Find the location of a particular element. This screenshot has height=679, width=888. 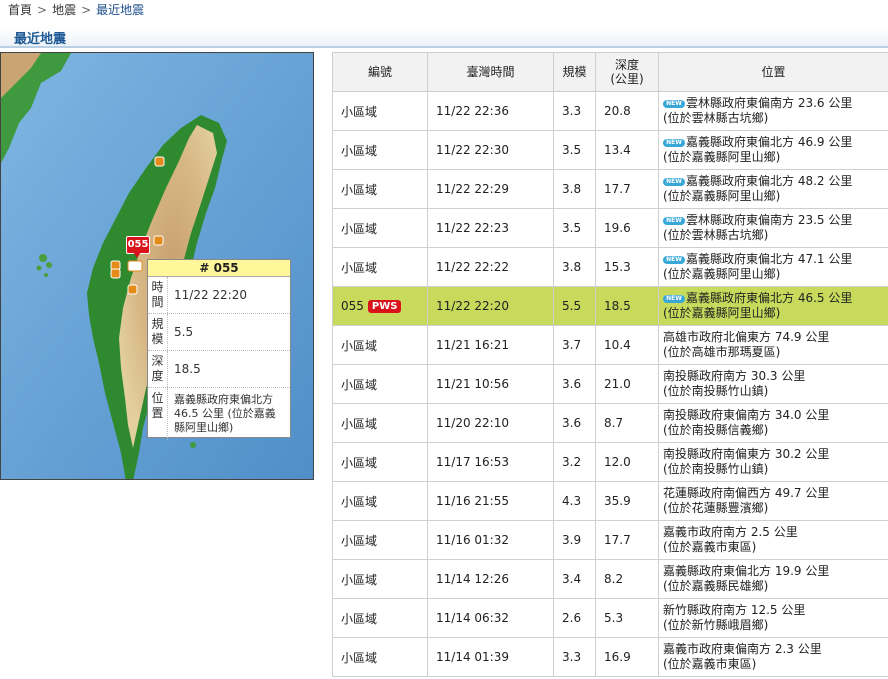

breadcrumb-earthquake: 地震 is located at coordinates (64, 10).